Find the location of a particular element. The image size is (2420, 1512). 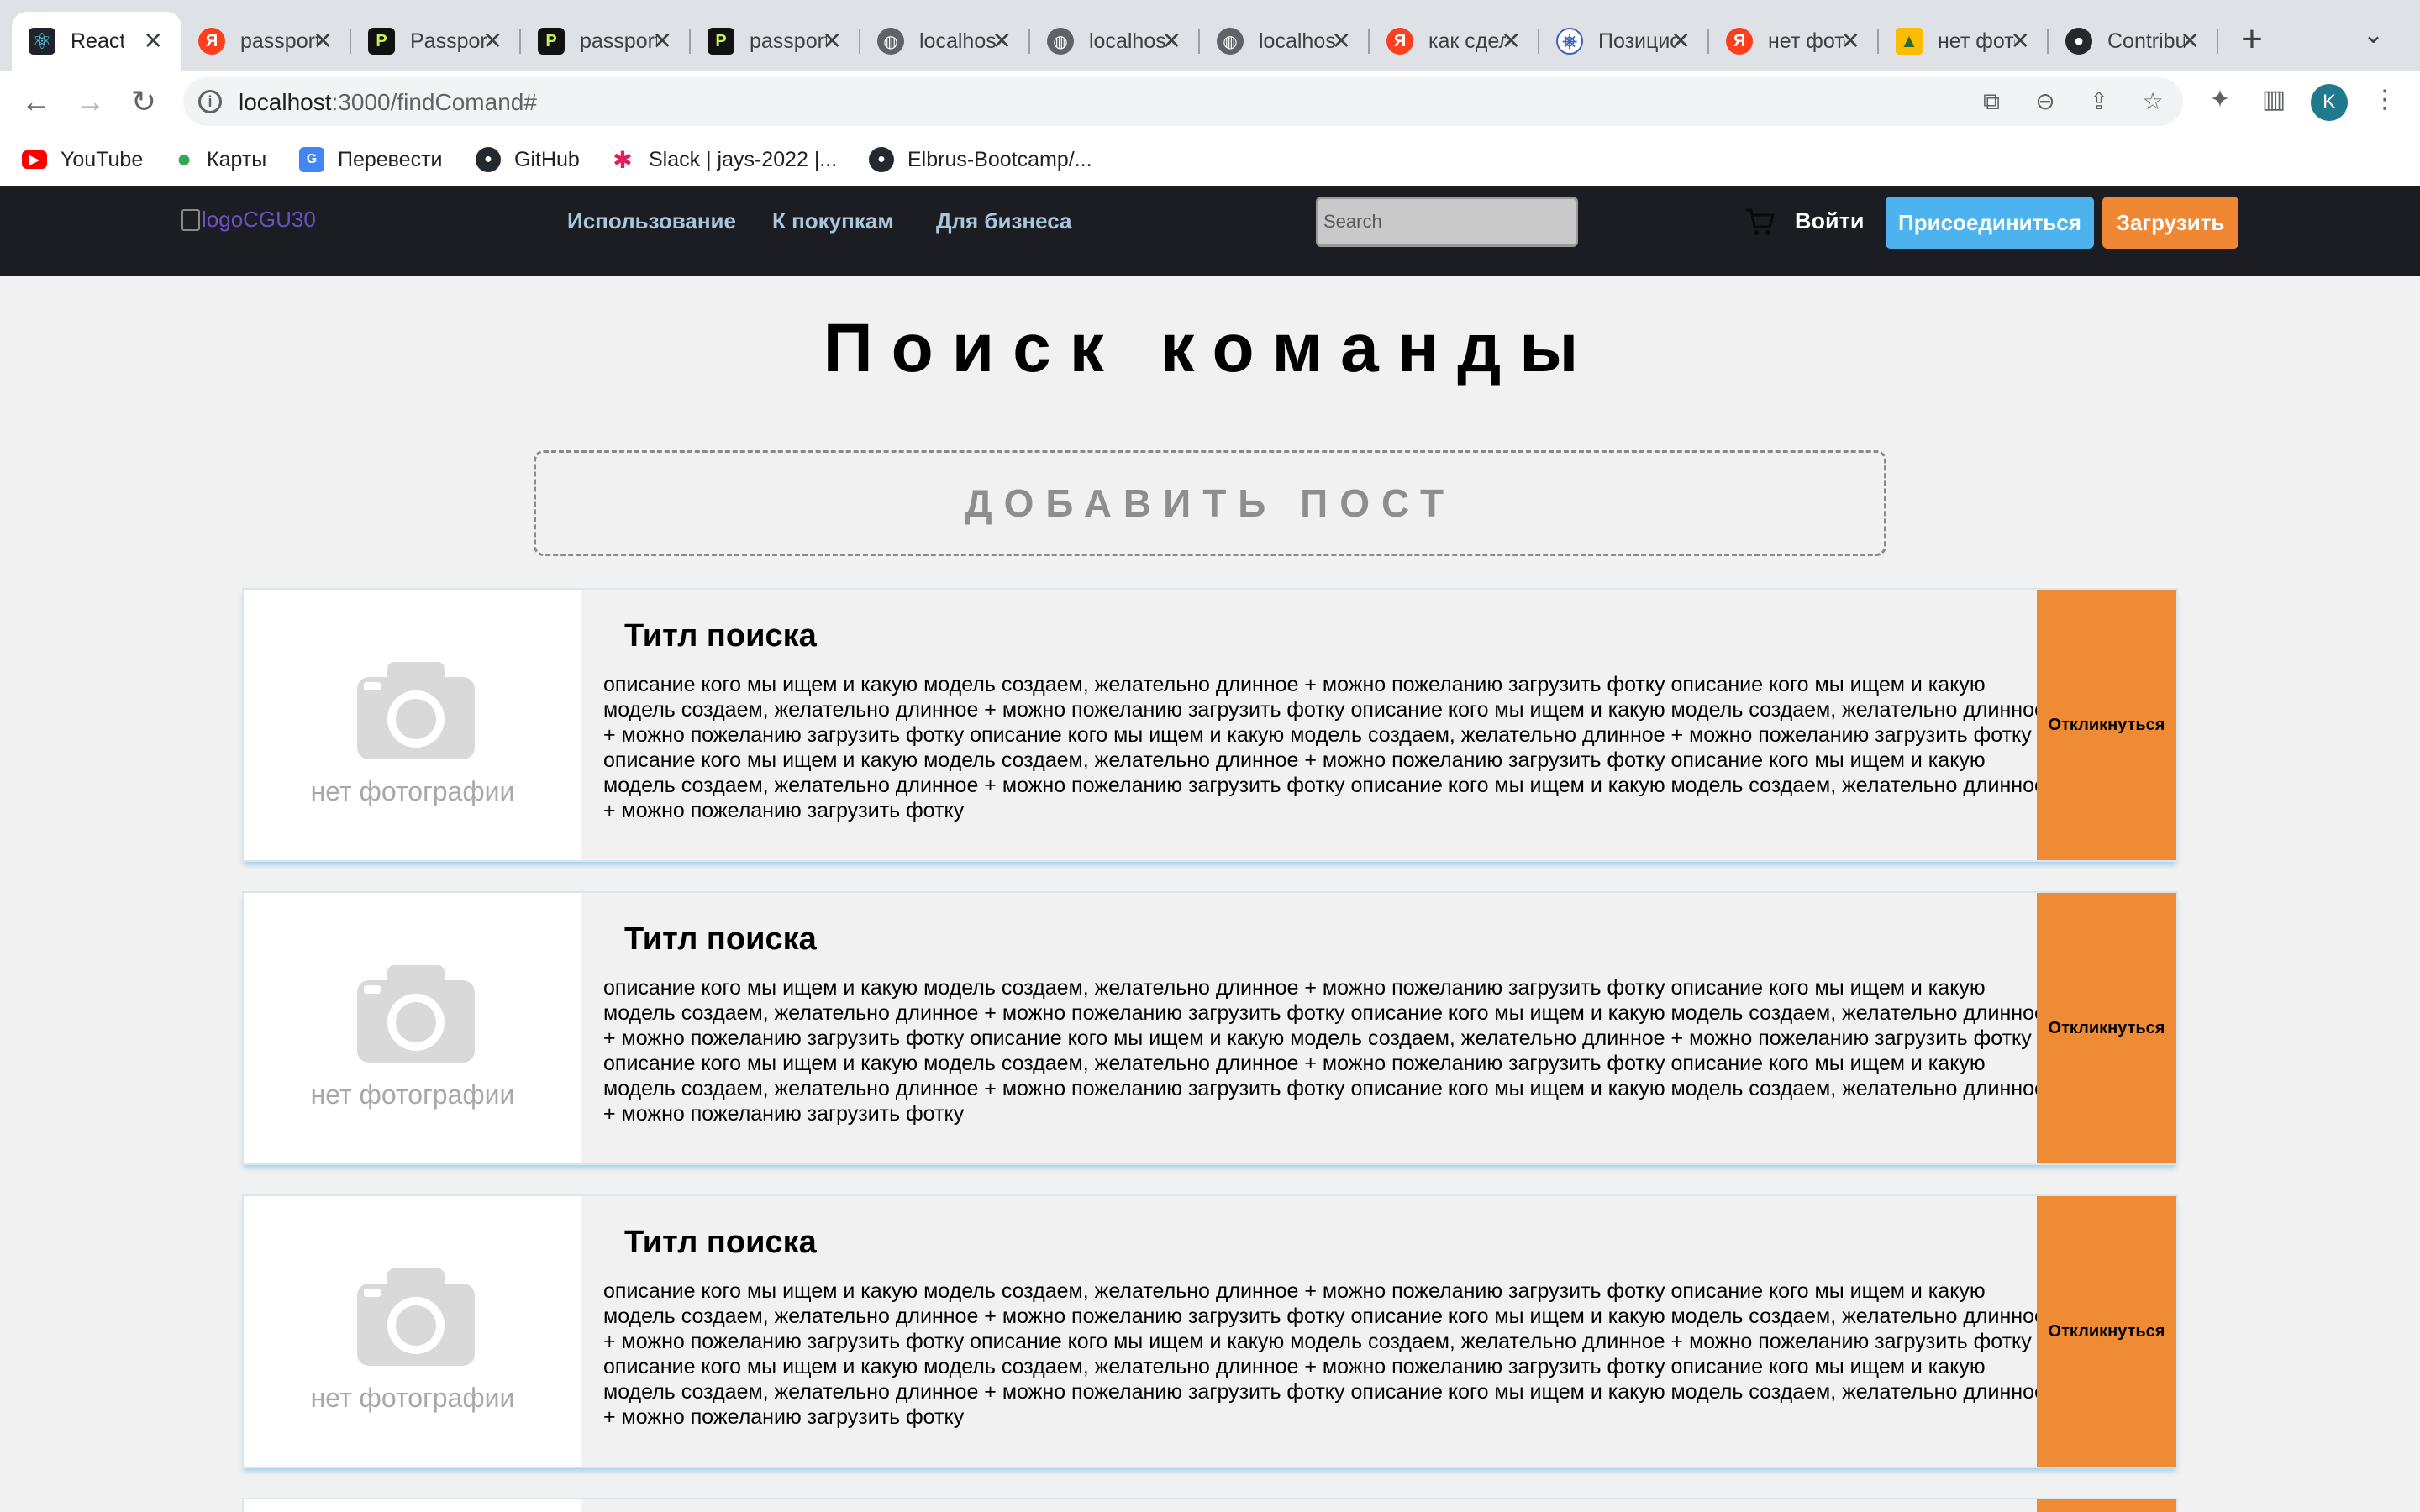

back-arrow-icon: ← is located at coordinates (36, 101).